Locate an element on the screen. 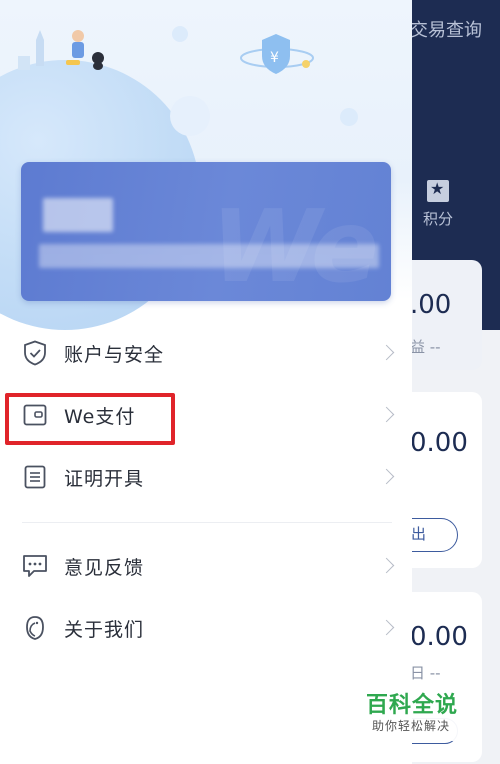 The height and width of the screenshot is (764, 500). menu-item-we-pay: We支付 is located at coordinates (206, 415).